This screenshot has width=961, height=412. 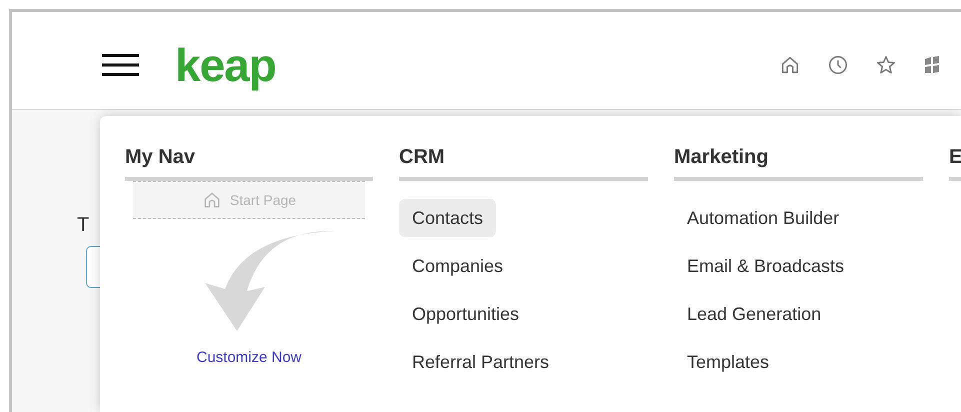 I want to click on grid-icon, so click(x=932, y=65).